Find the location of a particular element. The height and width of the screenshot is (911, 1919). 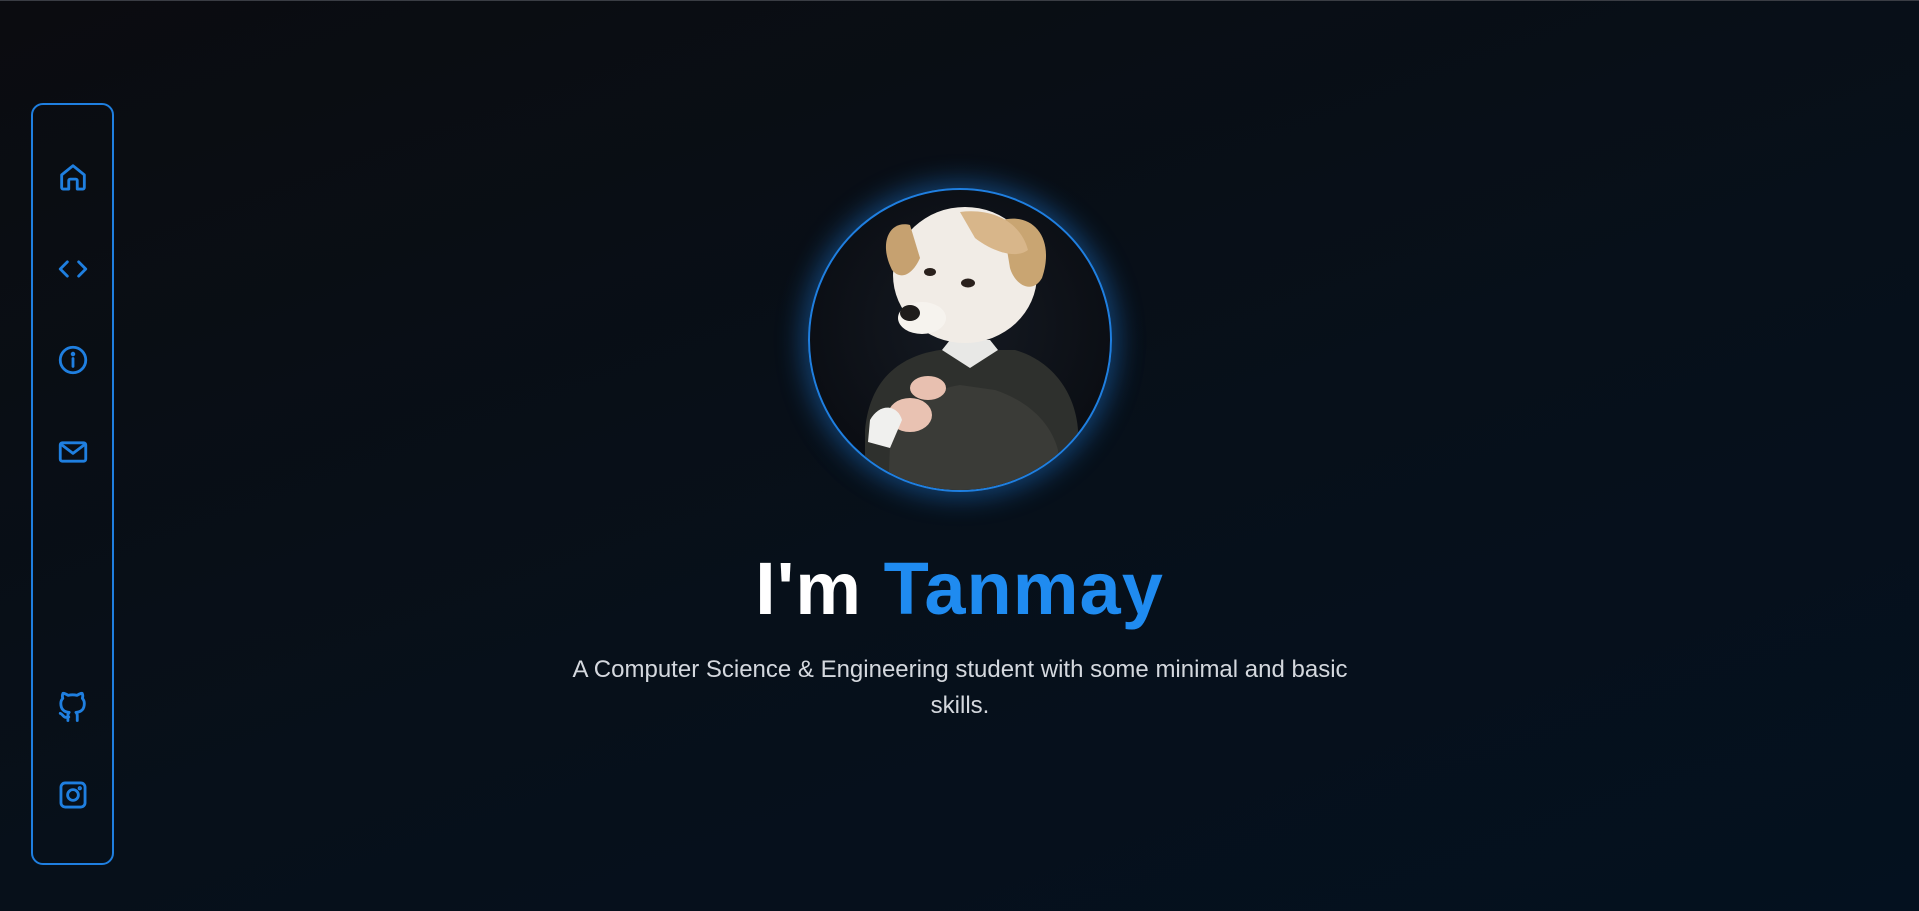

hero-name: Tanmay is located at coordinates (1023, 588).